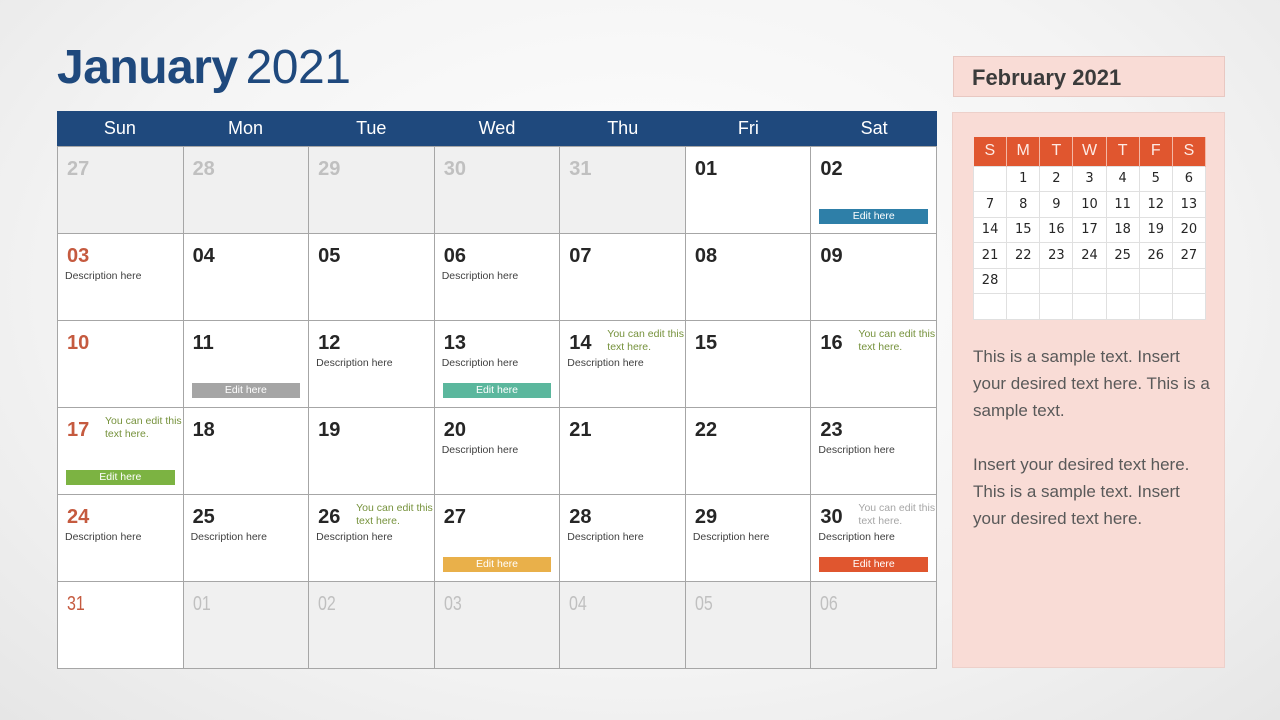 The image size is (1280, 720). I want to click on day-cell: 28, so click(246, 190).